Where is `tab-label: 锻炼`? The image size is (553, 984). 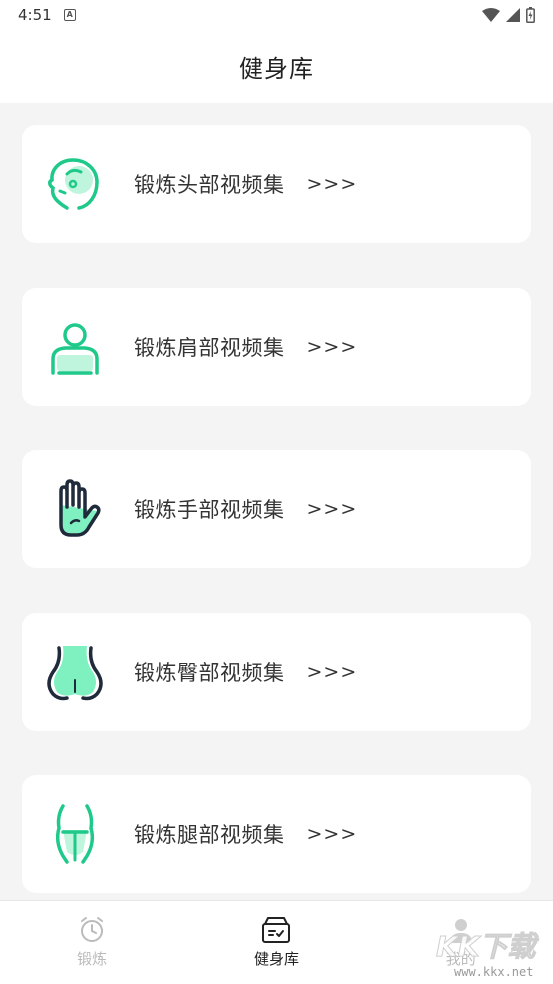 tab-label: 锻炼 is located at coordinates (92, 959).